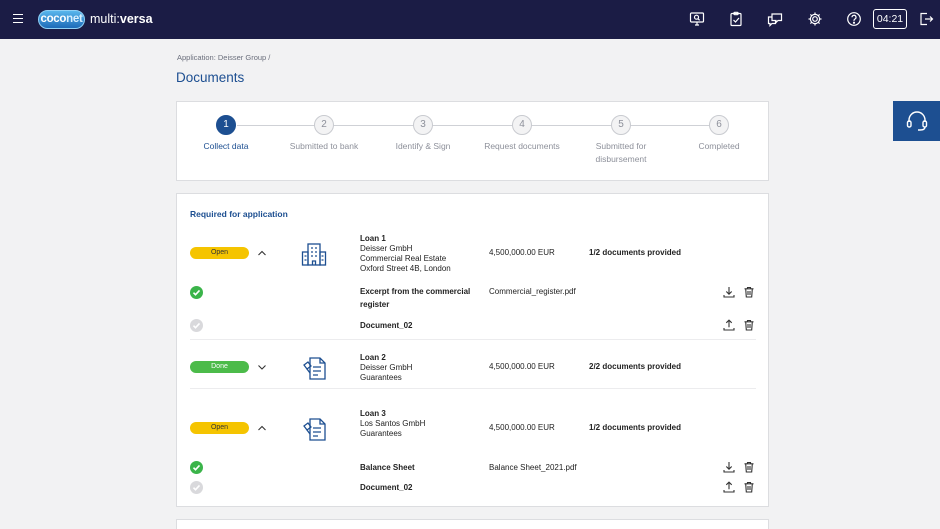  What do you see at coordinates (314, 254) in the screenshot?
I see `building-icon` at bounding box center [314, 254].